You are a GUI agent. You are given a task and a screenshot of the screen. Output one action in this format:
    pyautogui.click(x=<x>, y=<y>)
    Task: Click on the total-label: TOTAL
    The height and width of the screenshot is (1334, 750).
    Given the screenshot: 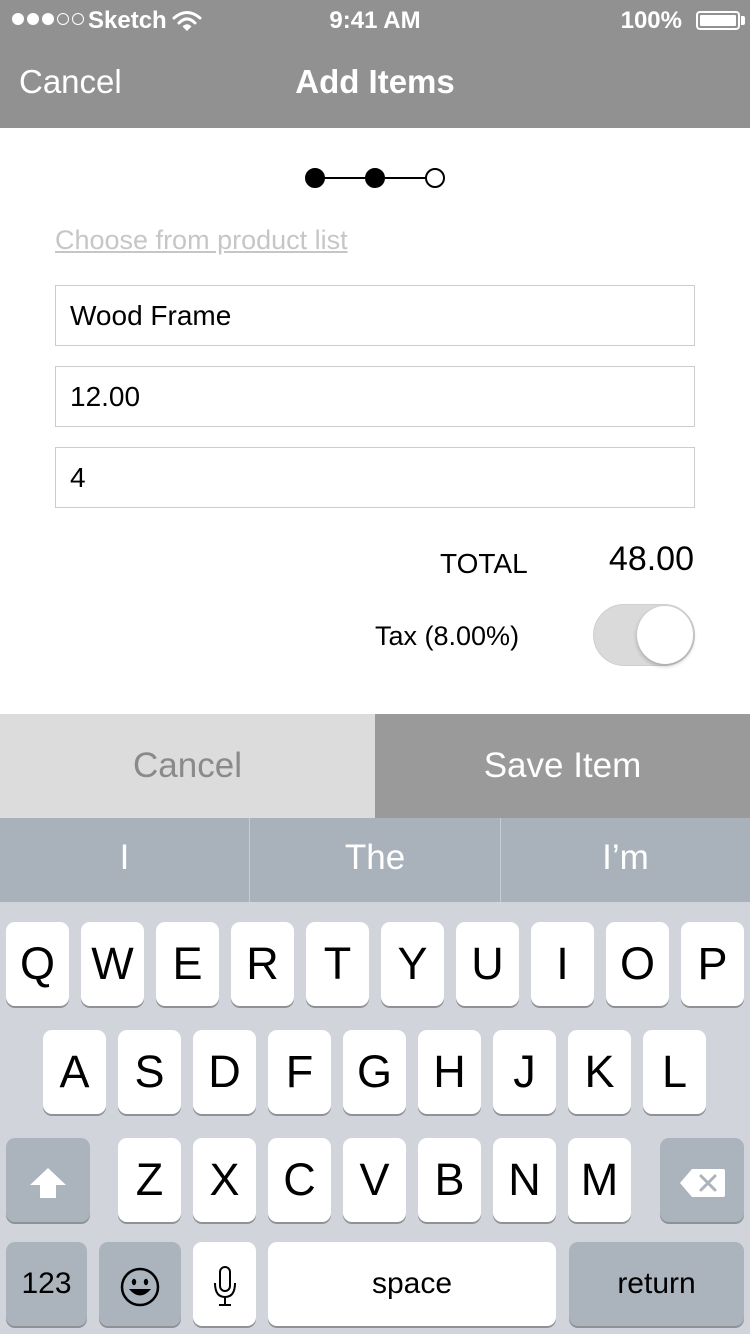 What is the action you would take?
    pyautogui.click(x=484, y=563)
    